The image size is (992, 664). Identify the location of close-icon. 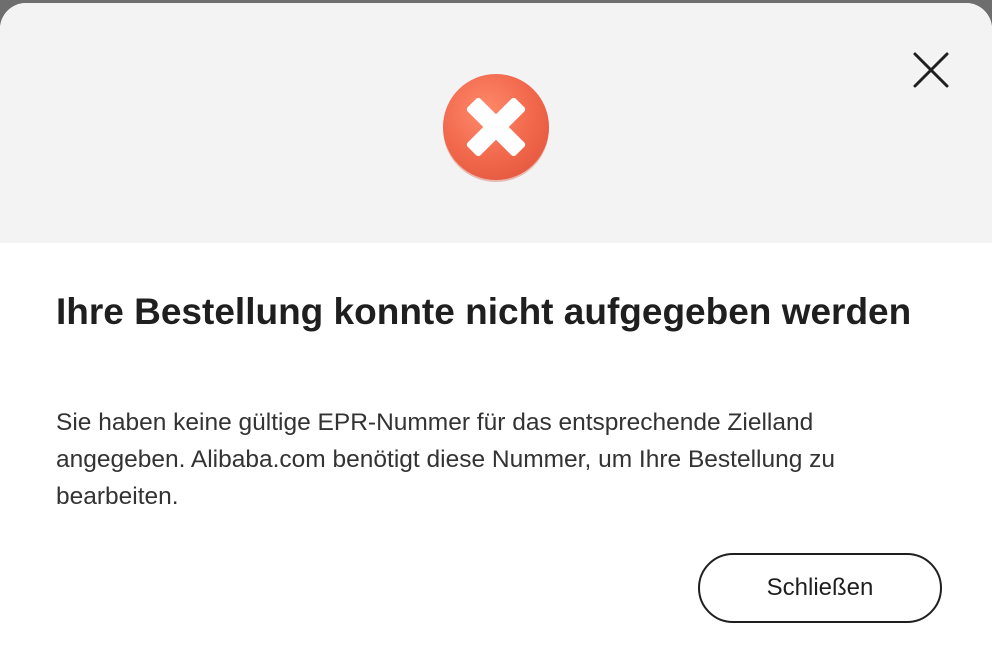
(931, 70).